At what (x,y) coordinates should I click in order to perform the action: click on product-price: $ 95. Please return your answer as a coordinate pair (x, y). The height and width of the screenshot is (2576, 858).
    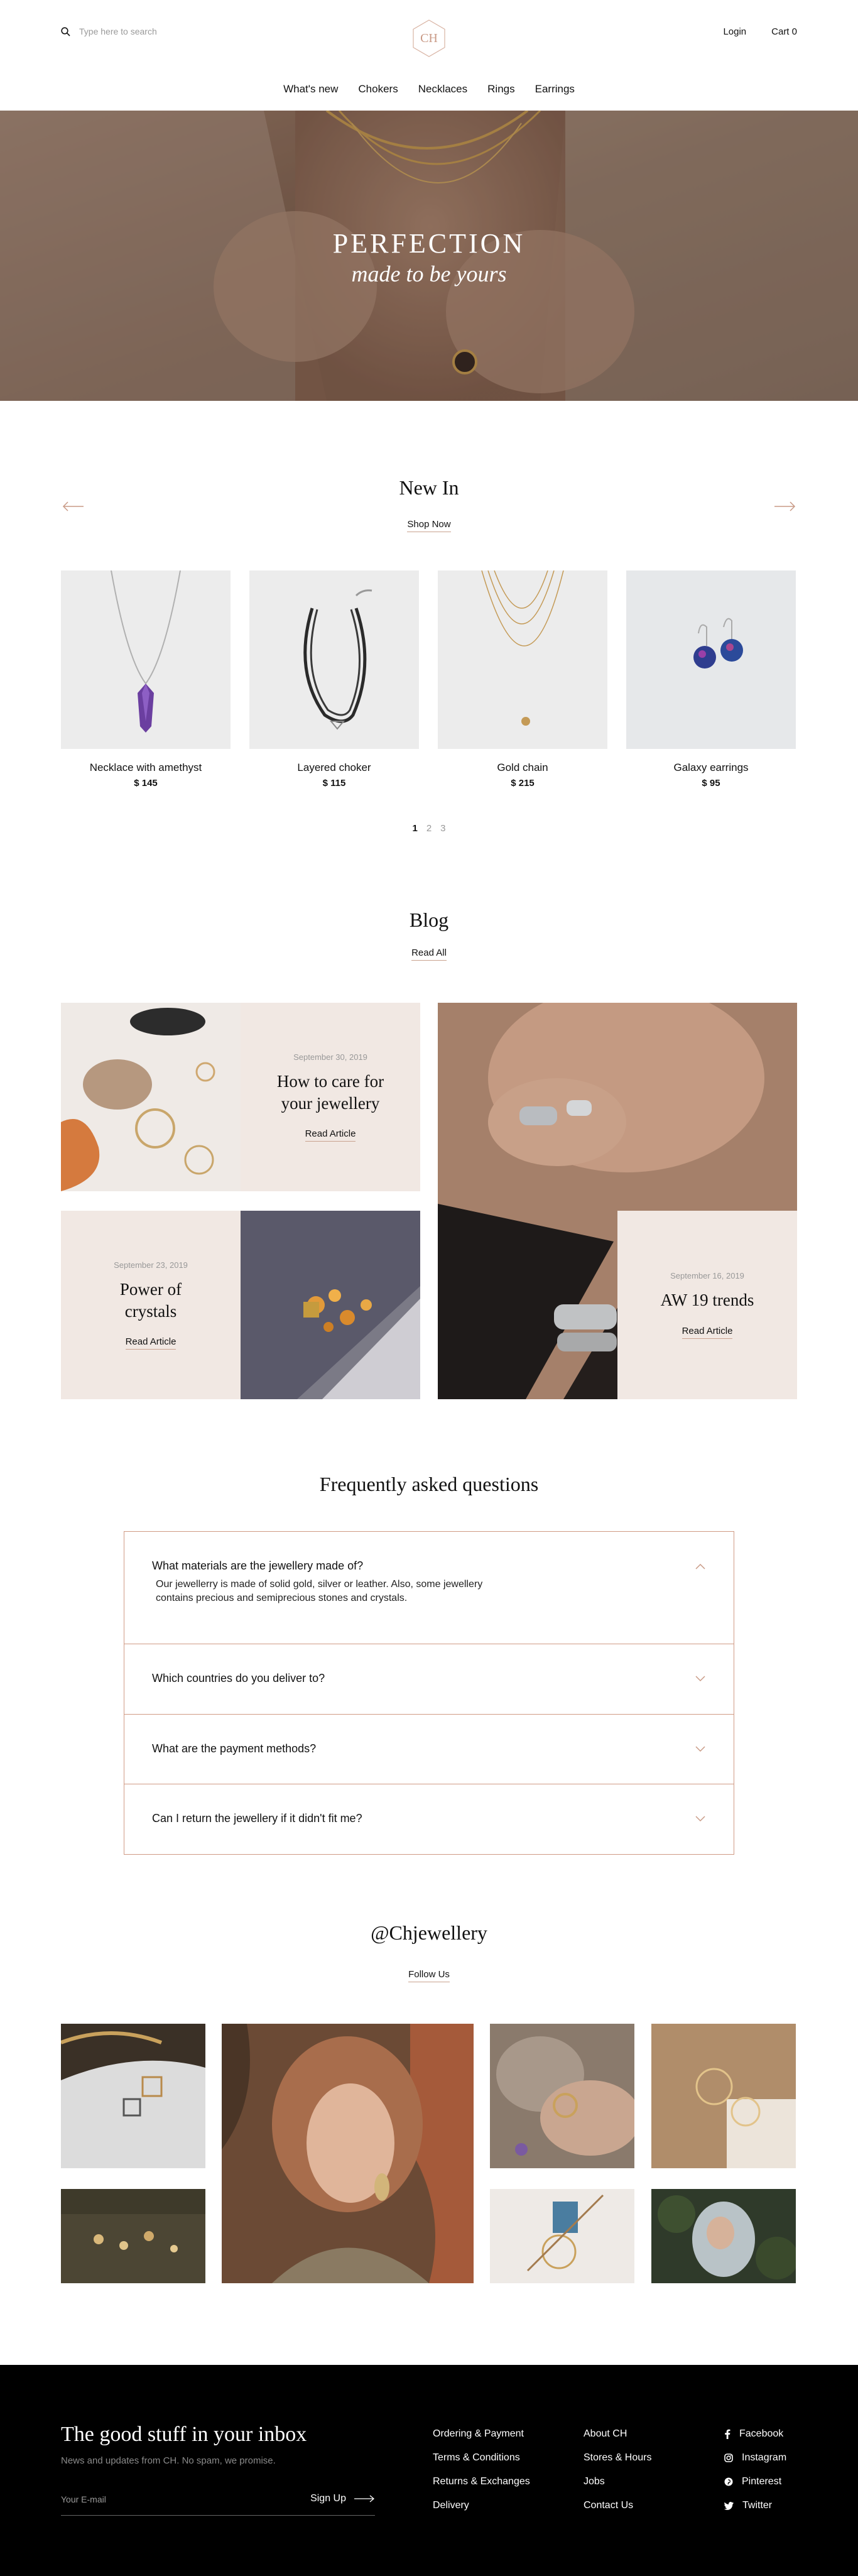
    Looking at the image, I should click on (711, 784).